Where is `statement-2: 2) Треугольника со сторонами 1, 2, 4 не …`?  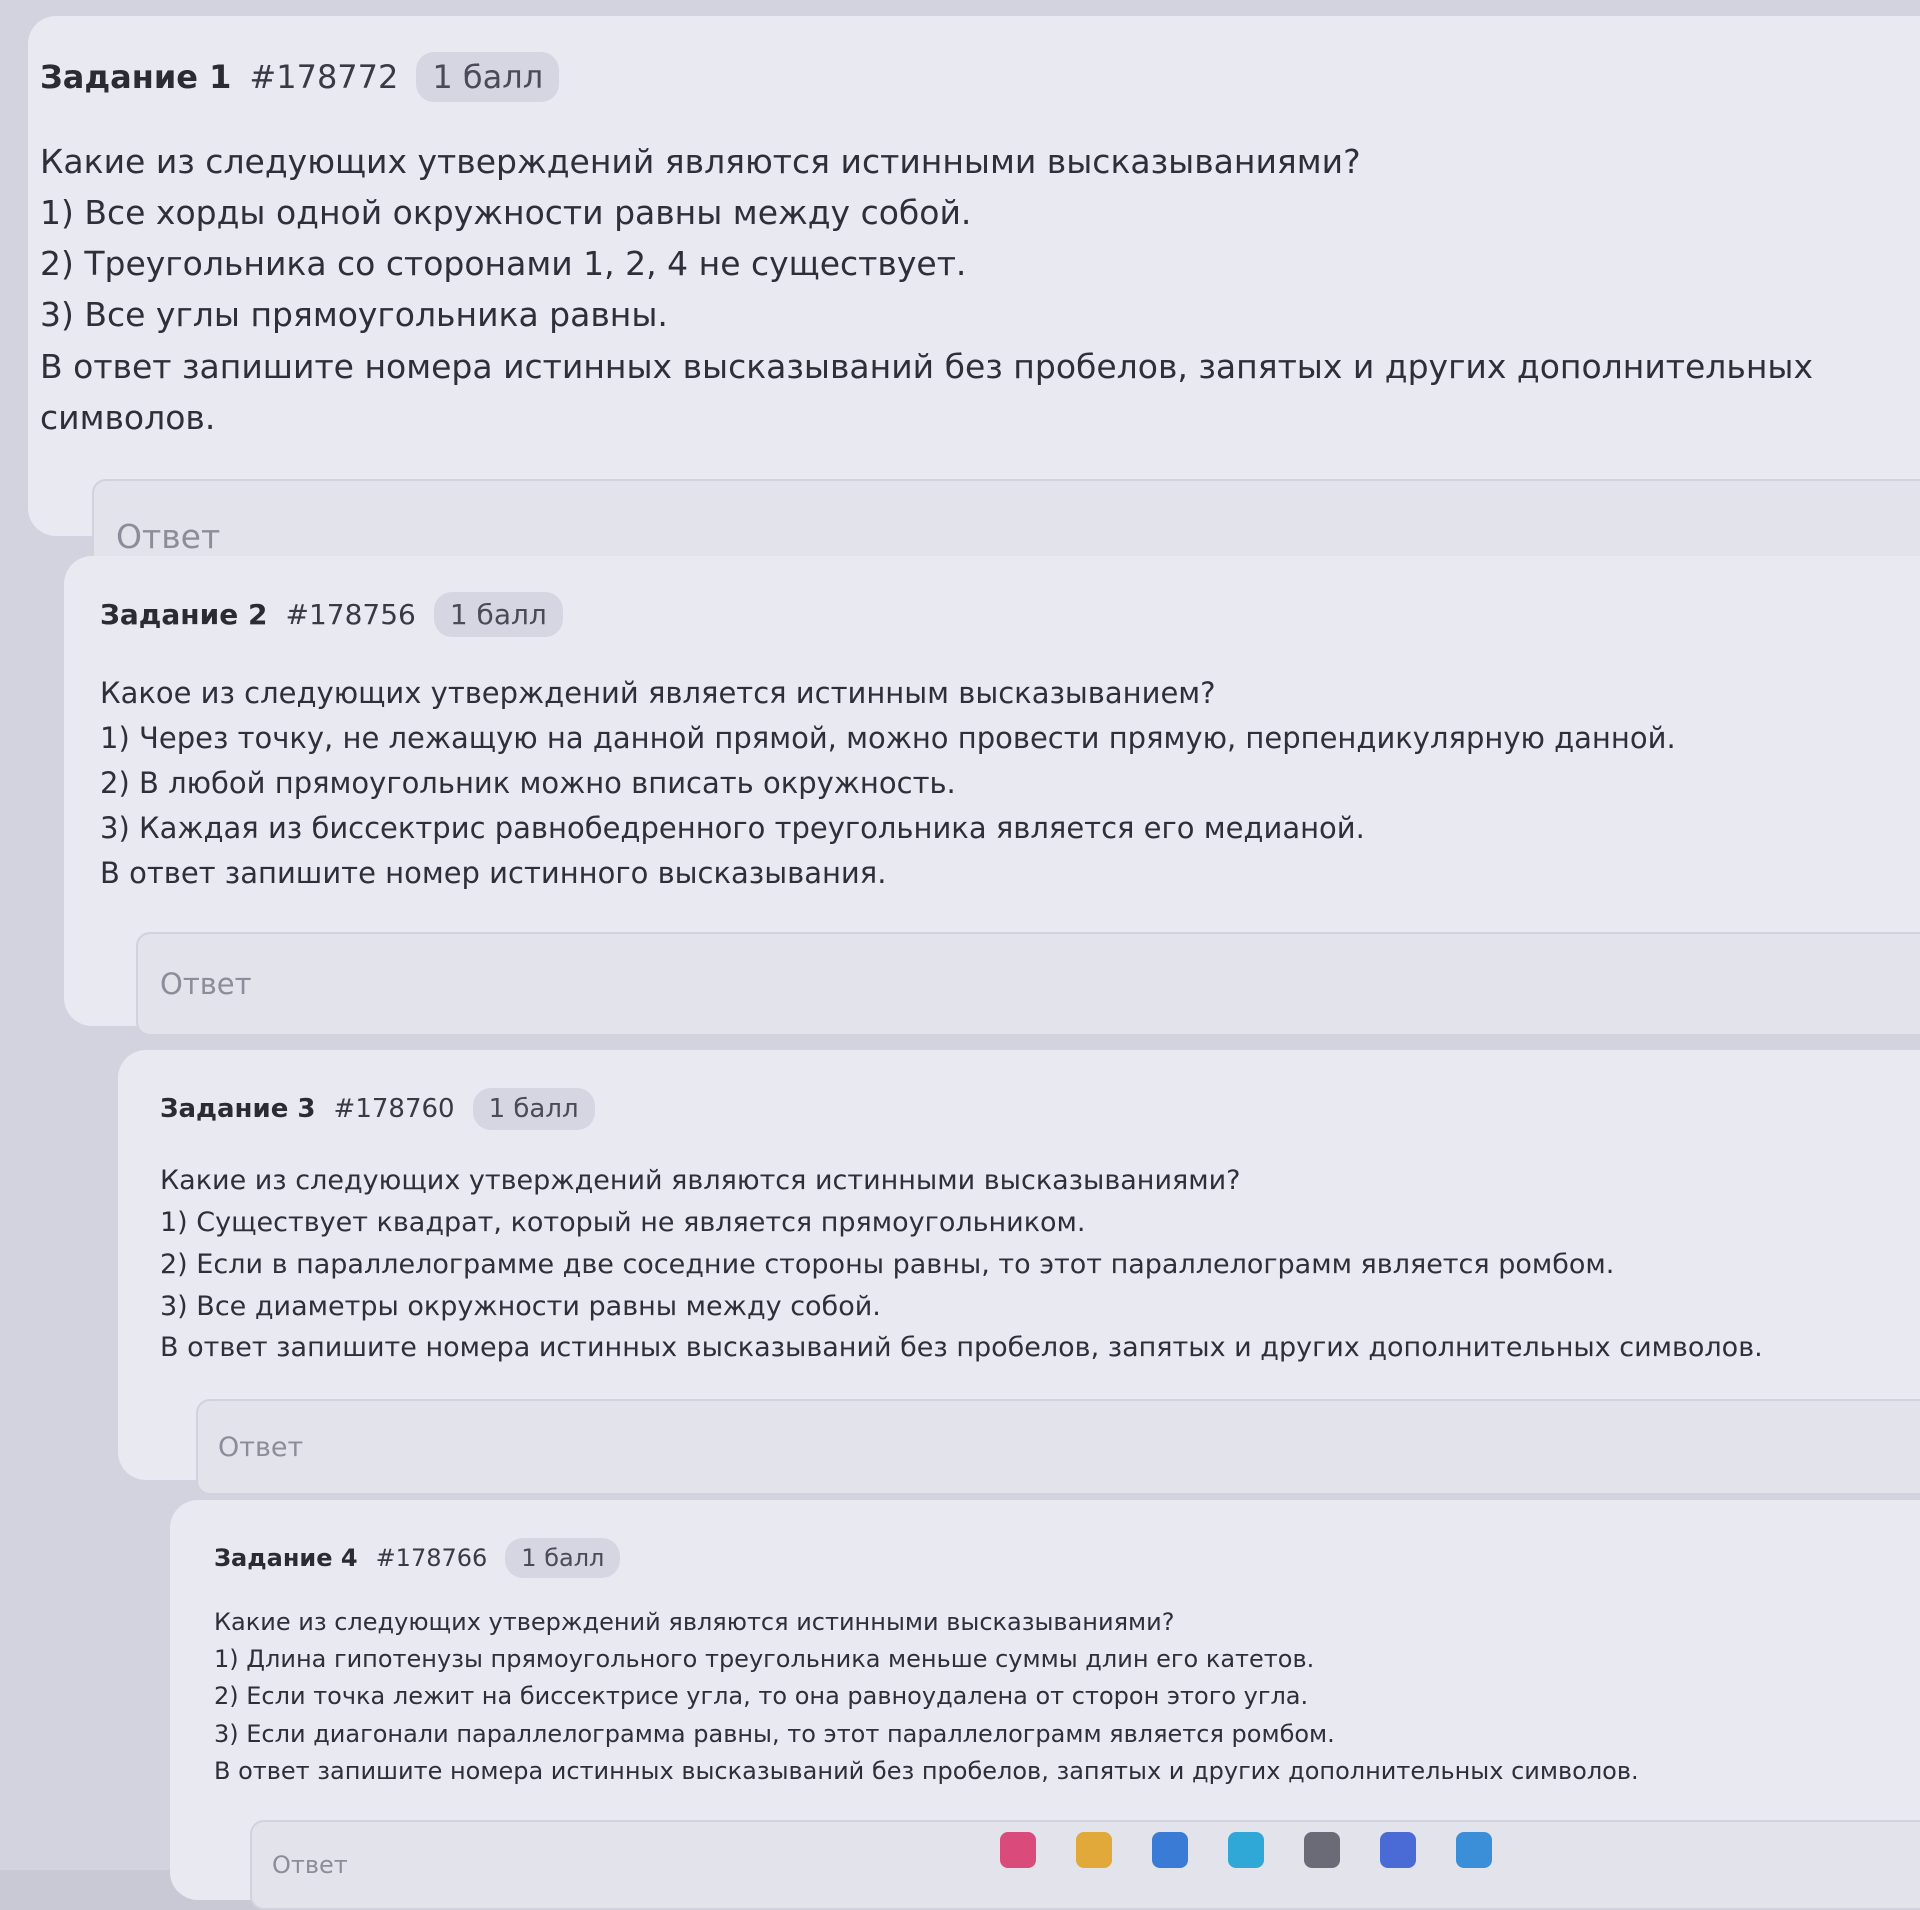 statement-2: 2) Треугольника со сторонами 1, 2, 4 не … is located at coordinates (503, 264).